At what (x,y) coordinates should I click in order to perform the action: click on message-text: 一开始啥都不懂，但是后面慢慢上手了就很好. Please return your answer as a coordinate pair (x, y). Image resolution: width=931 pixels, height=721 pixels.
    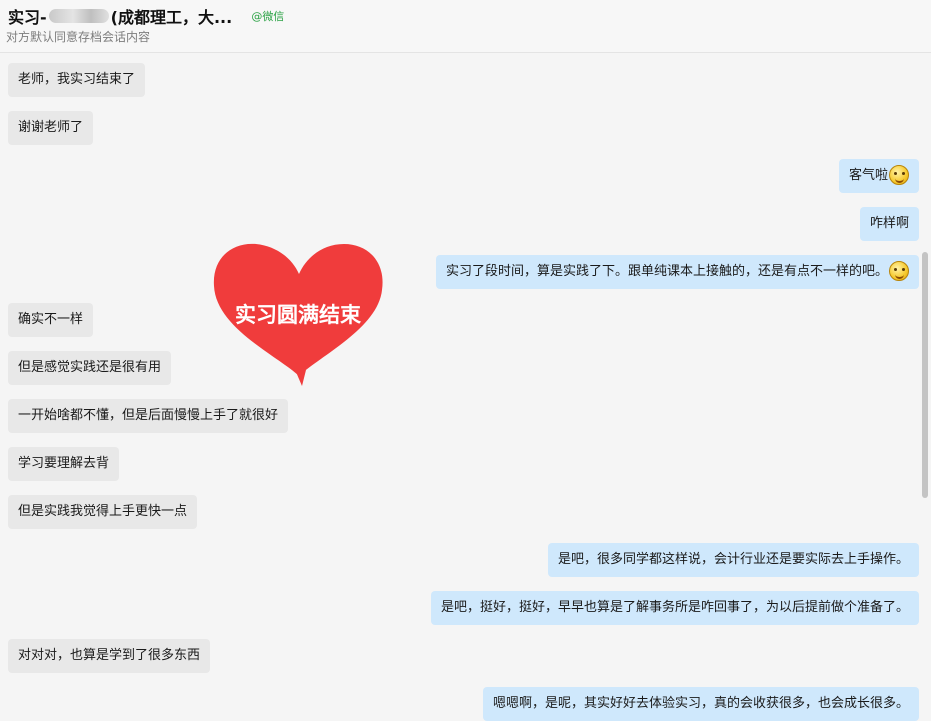
    Looking at the image, I should click on (148, 415).